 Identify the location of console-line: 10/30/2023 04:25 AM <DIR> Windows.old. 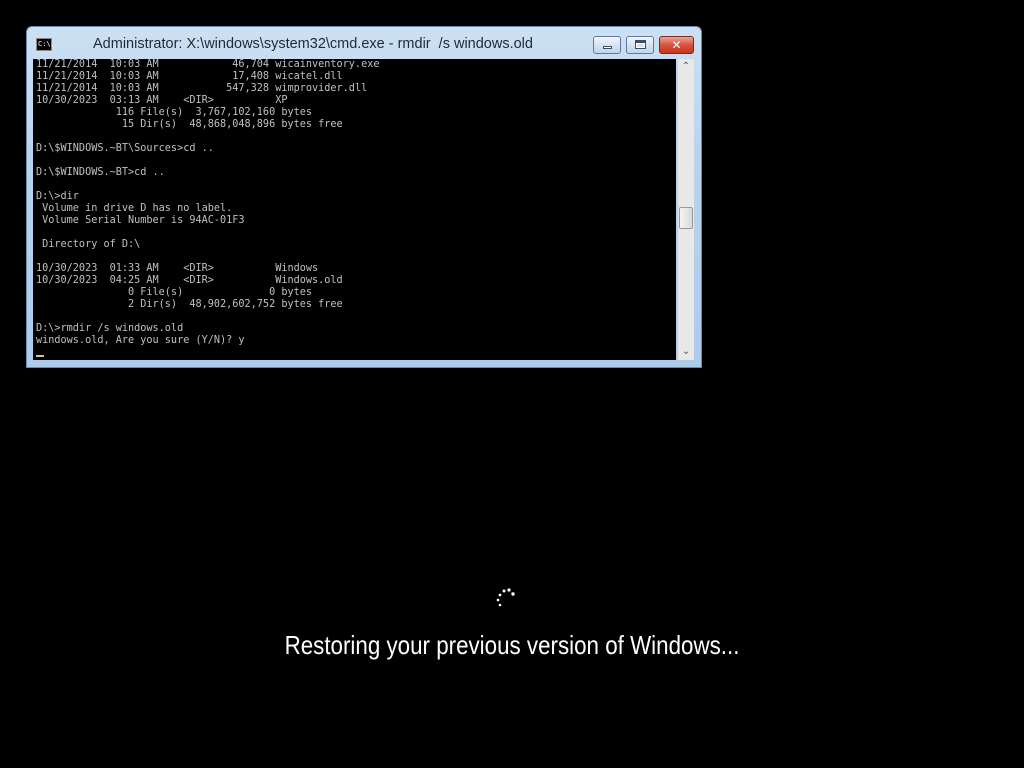
(189, 280).